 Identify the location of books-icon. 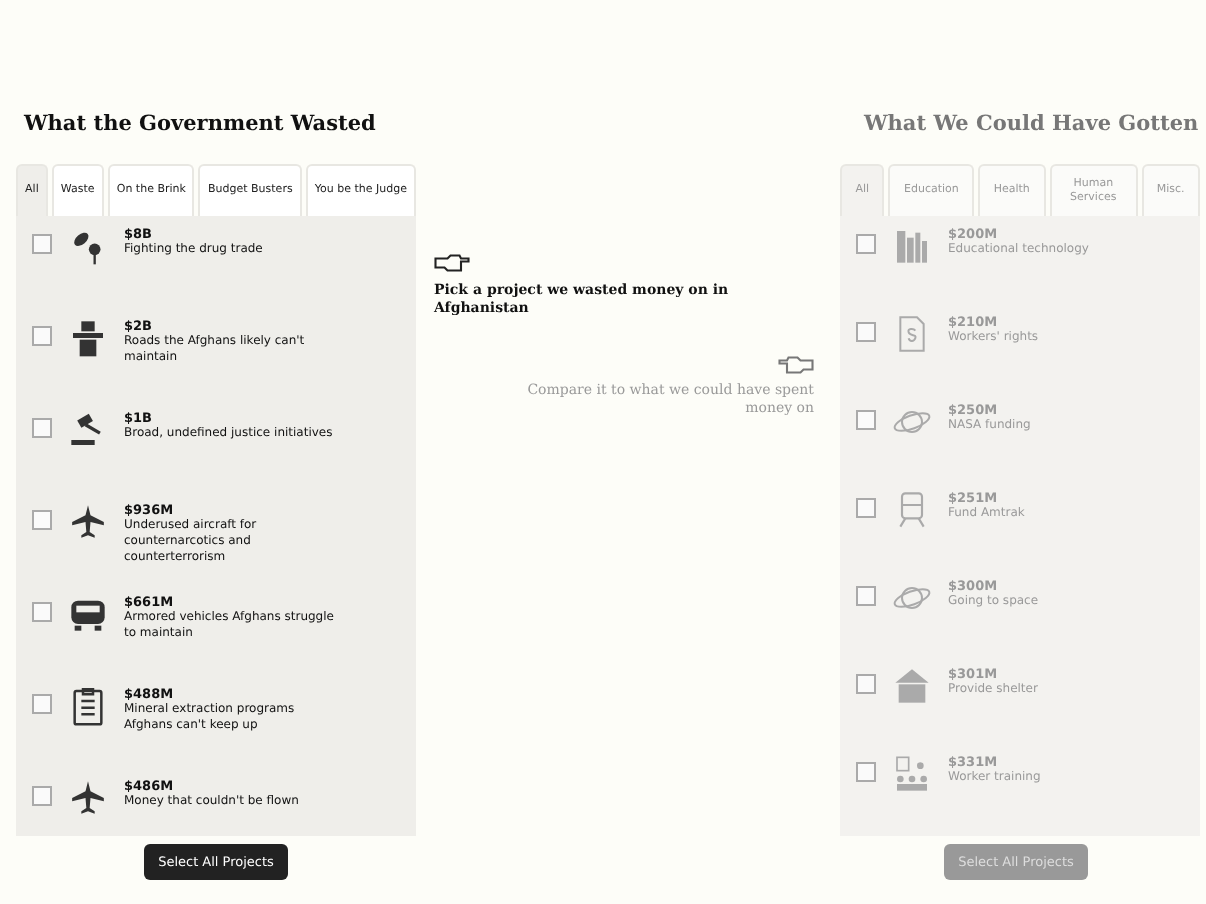
(912, 246).